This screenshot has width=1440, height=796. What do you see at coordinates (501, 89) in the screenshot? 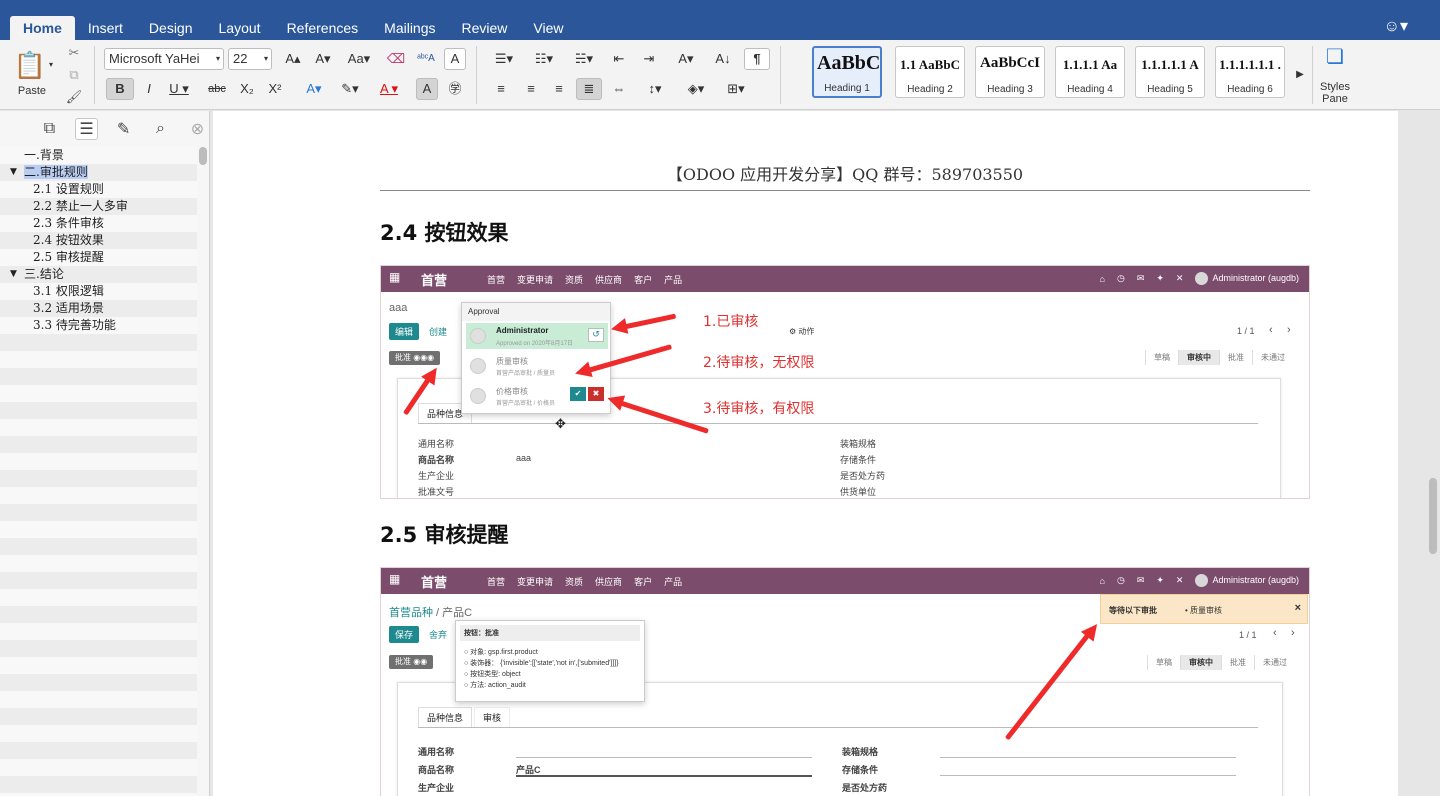
I see `align-left-icon: ≡` at bounding box center [501, 89].